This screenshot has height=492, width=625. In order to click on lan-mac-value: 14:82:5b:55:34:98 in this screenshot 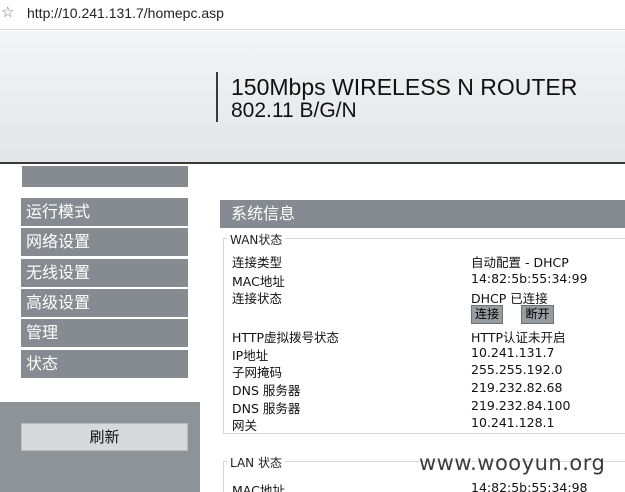, I will do `click(529, 486)`.